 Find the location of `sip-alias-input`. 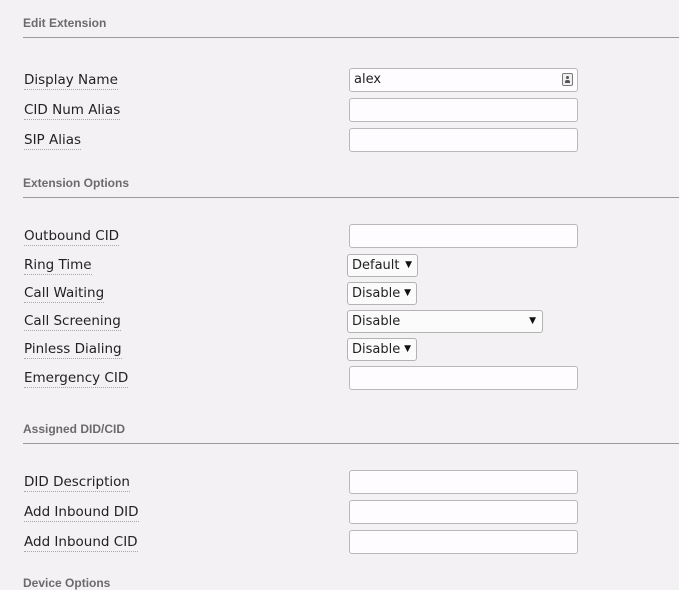

sip-alias-input is located at coordinates (463, 140).